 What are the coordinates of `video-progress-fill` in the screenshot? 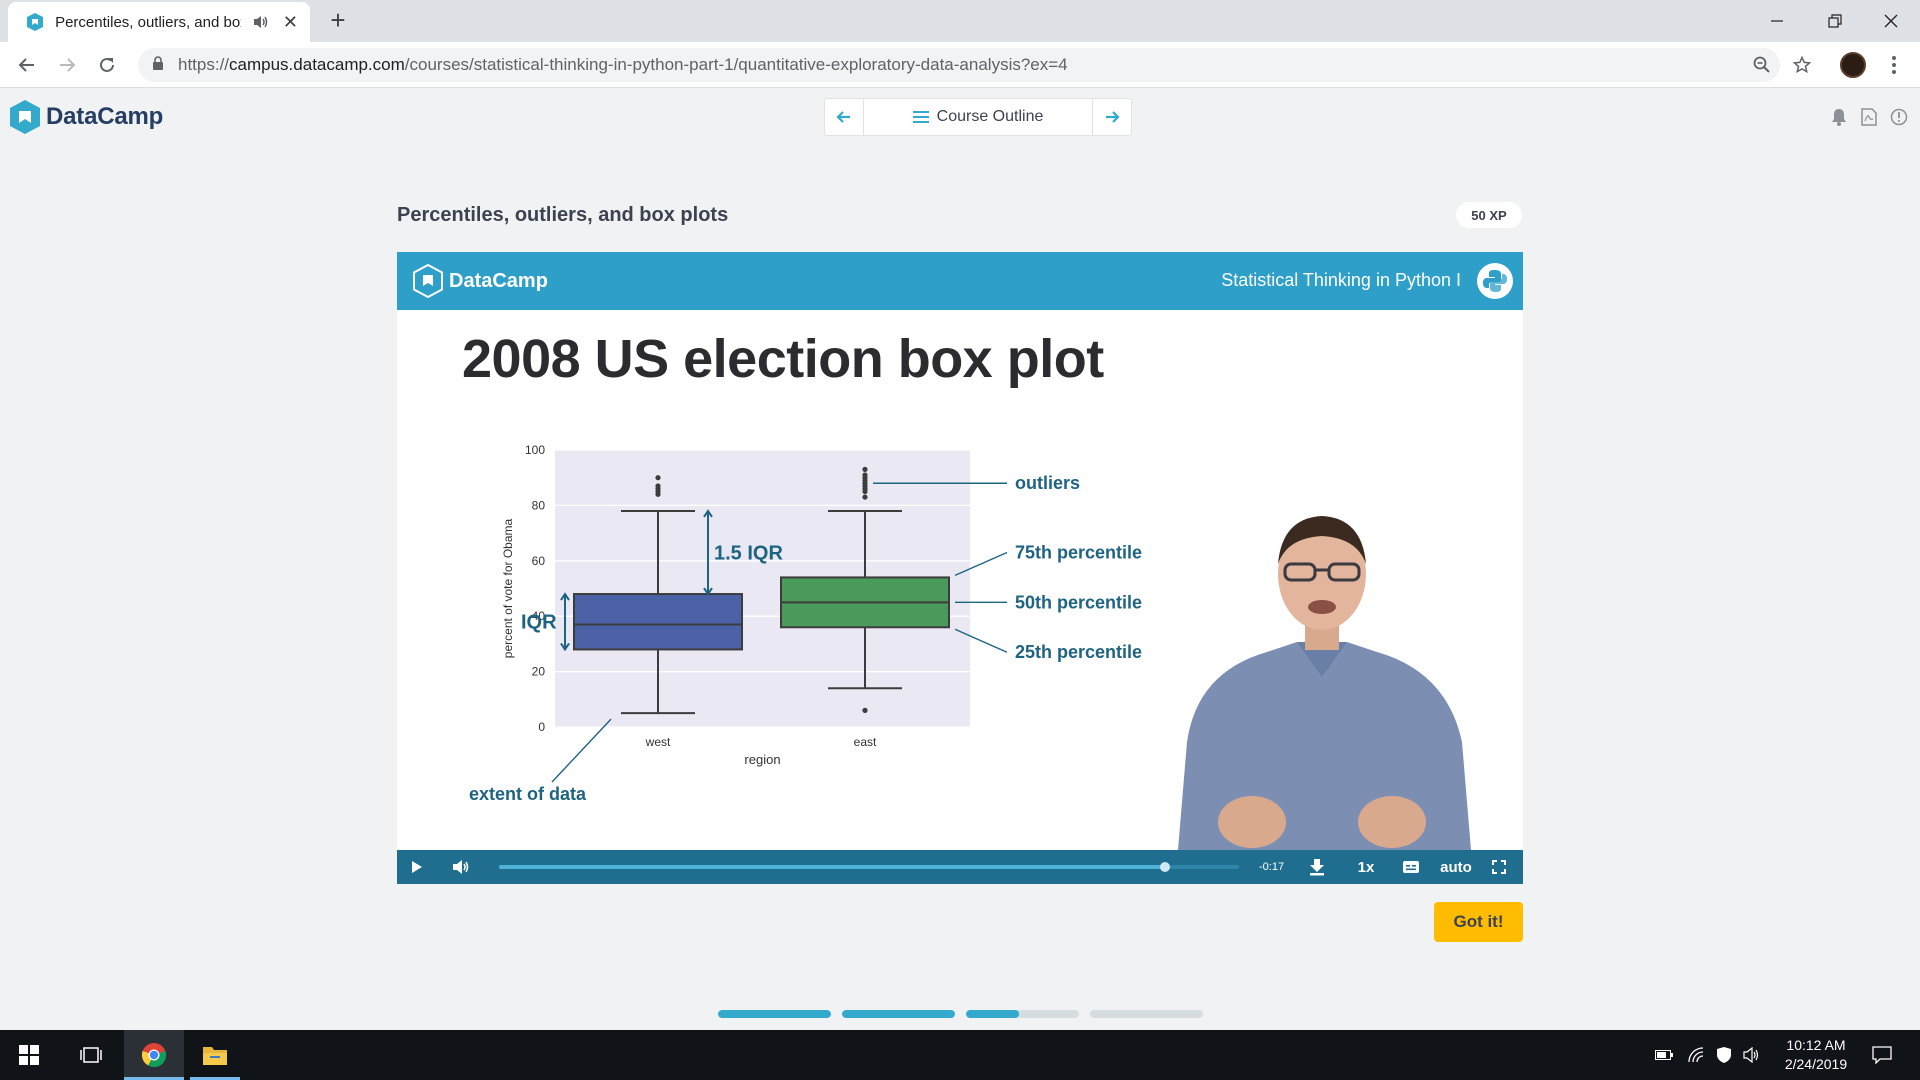 It's located at (832, 867).